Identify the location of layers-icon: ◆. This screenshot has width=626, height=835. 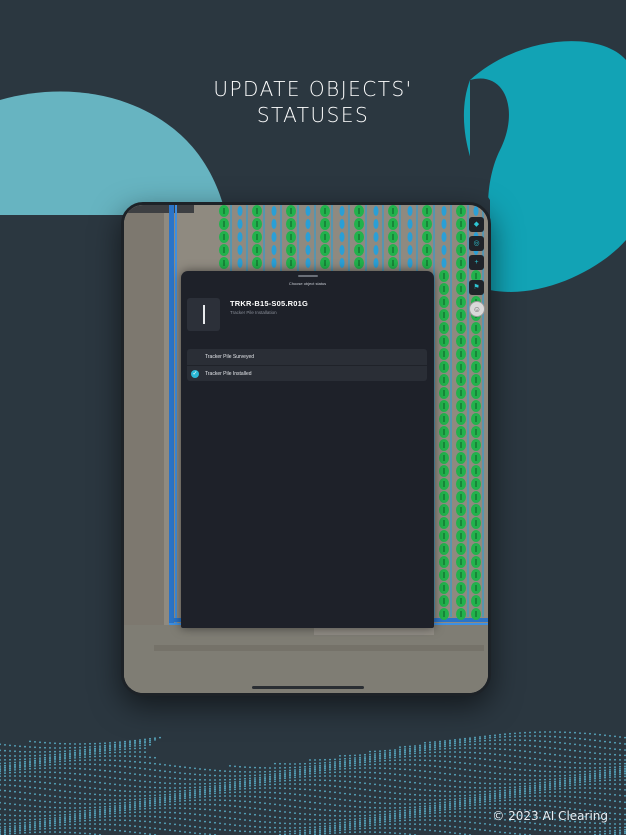
(476, 224).